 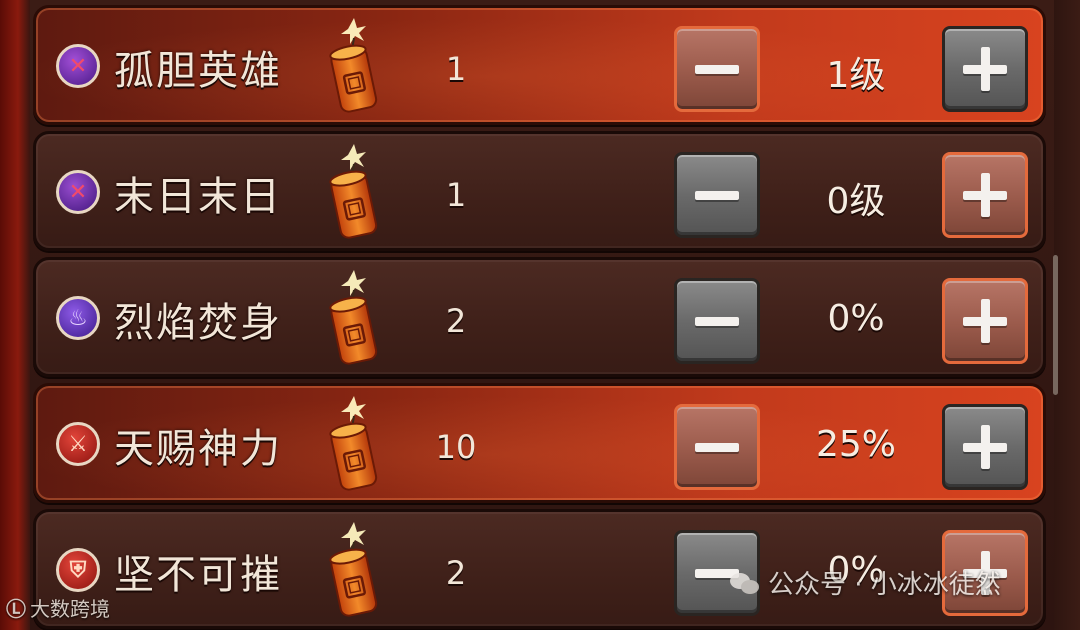 I want to click on watermark-brand-text: 大数跨境, so click(x=70, y=609).